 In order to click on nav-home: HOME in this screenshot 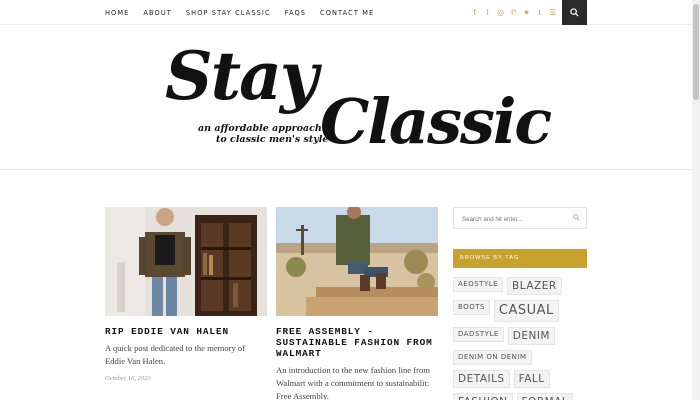, I will do `click(117, 13)`.